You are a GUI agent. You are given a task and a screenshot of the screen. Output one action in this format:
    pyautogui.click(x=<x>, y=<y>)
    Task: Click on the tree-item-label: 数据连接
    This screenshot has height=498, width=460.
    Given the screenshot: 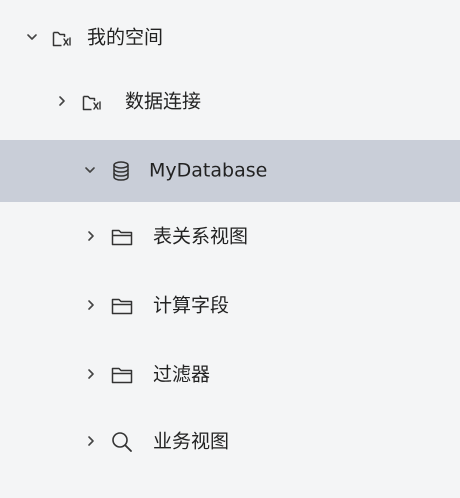 What is the action you would take?
    pyautogui.click(x=163, y=101)
    